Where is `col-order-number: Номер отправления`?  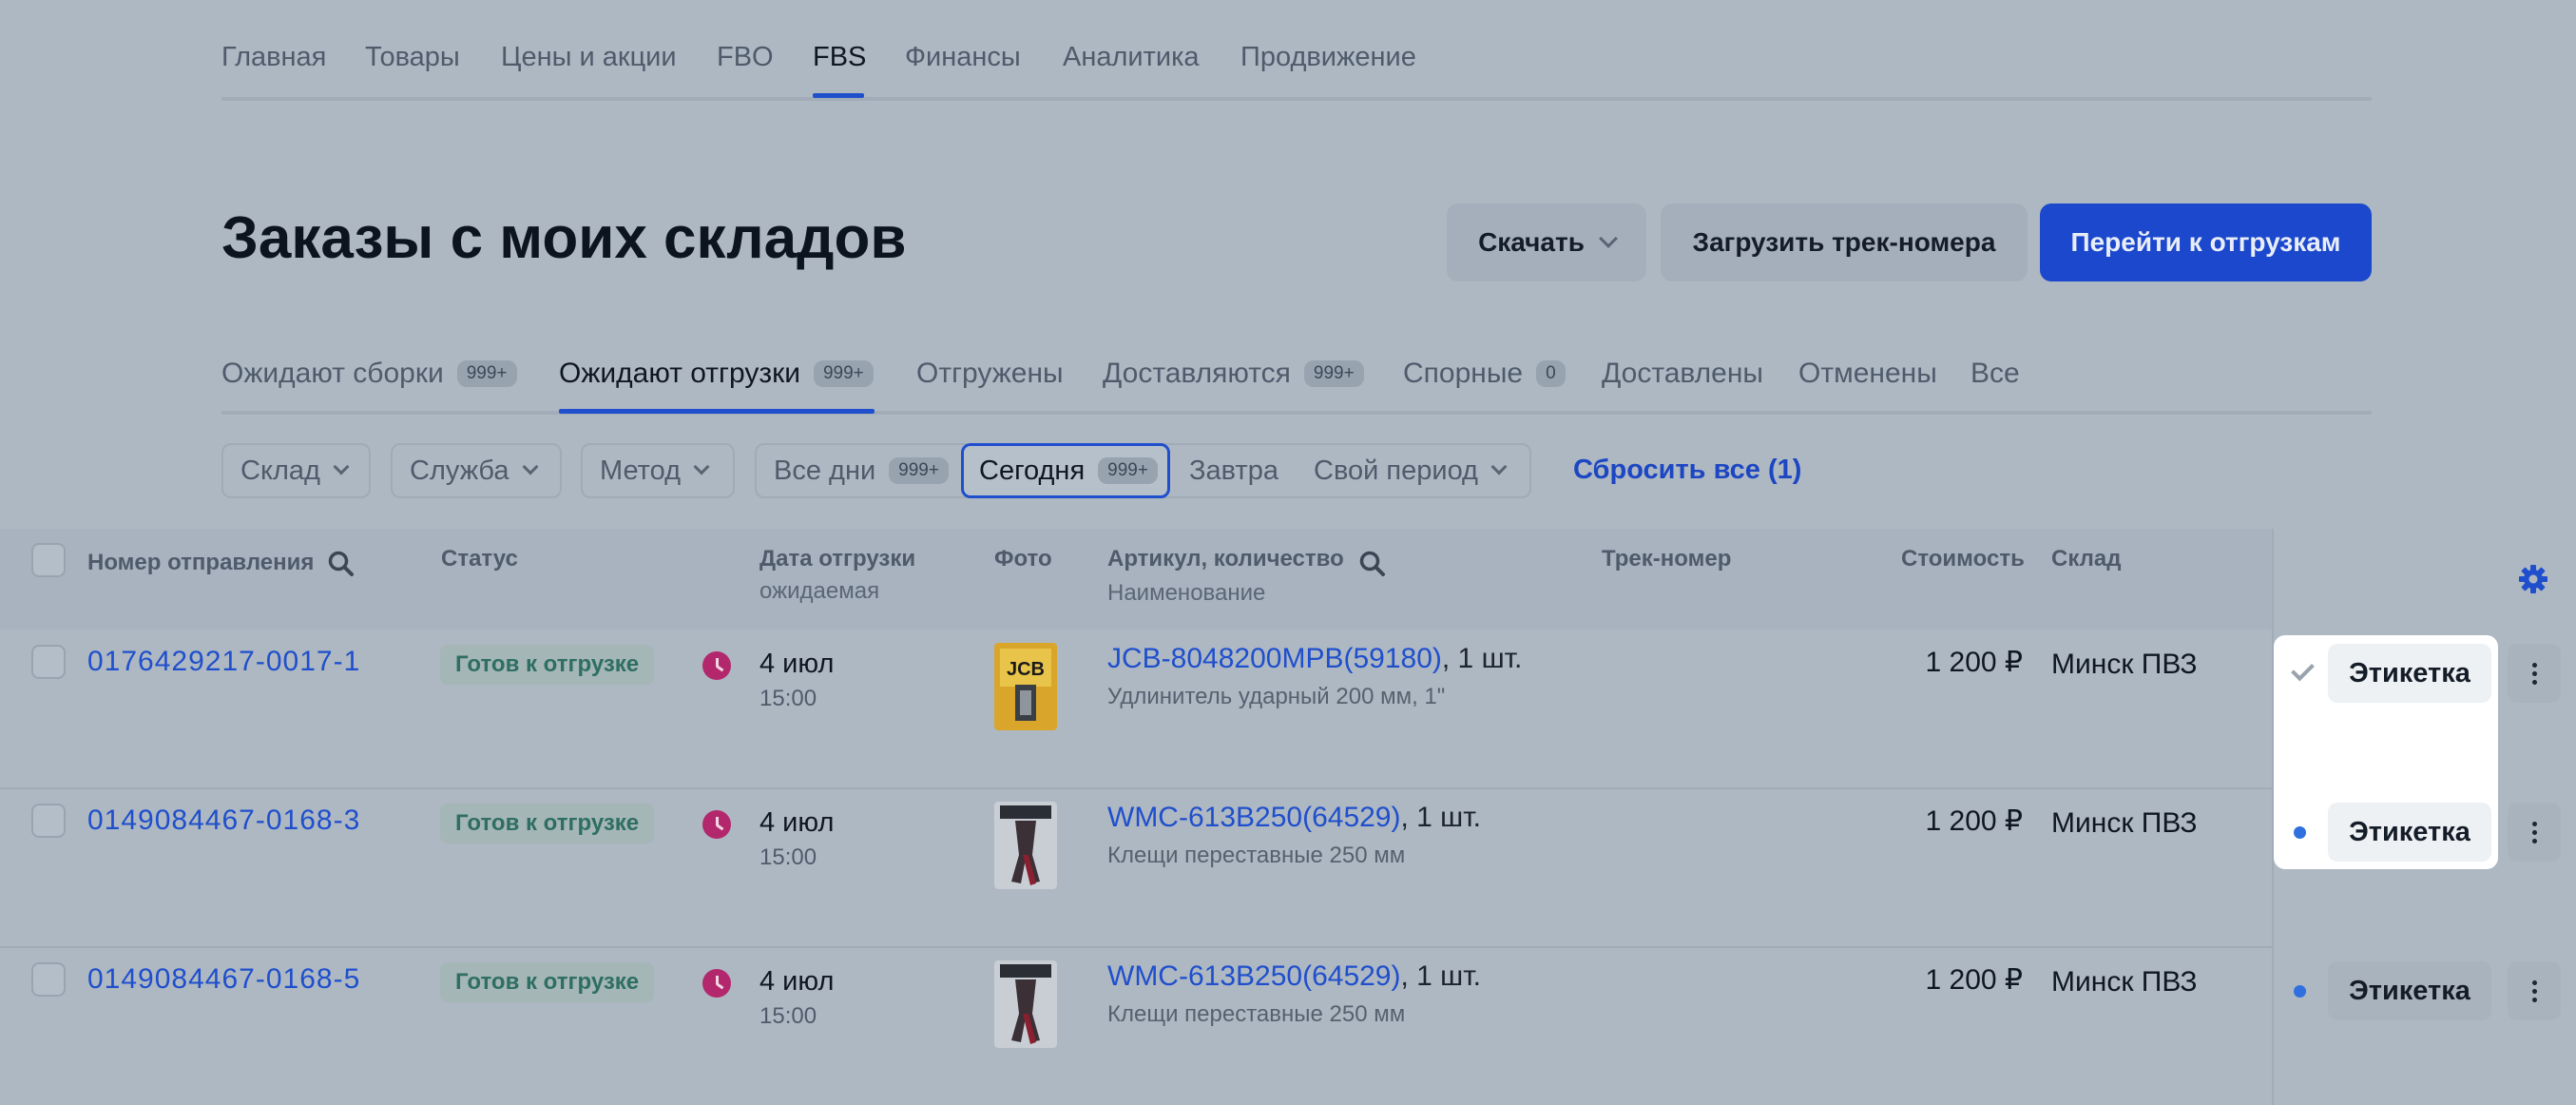 col-order-number: Номер отправления is located at coordinates (201, 562).